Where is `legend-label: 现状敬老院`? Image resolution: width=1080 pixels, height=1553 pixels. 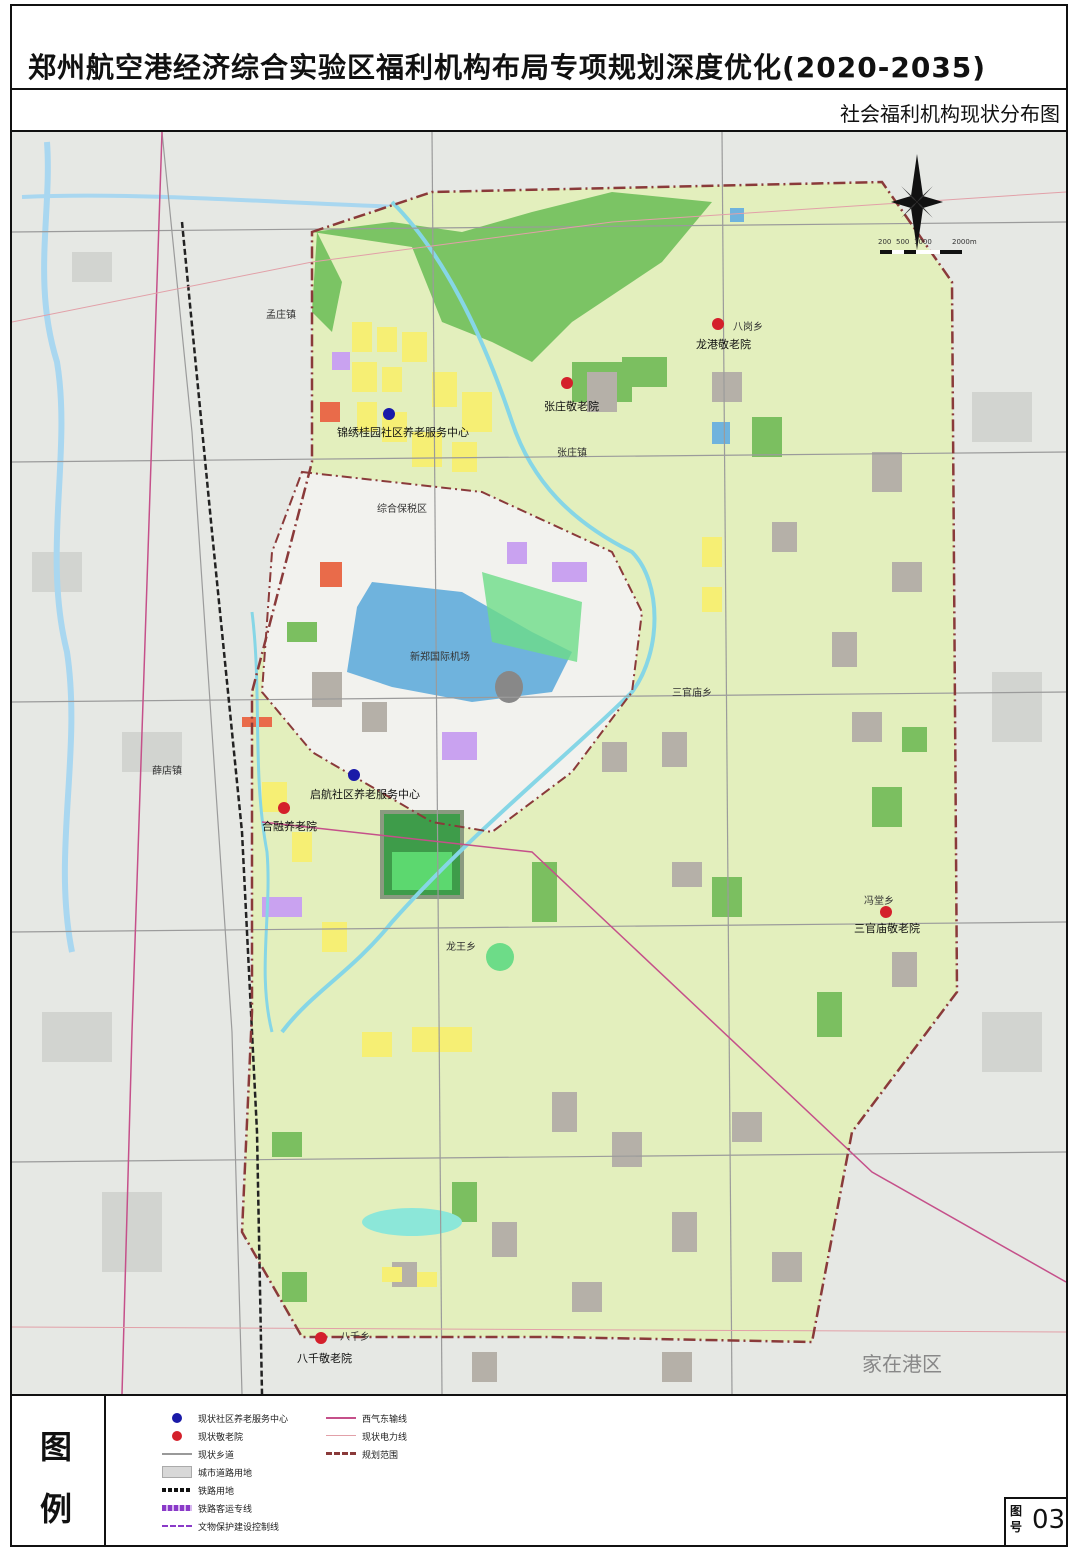
legend-label: 现状敬老院 is located at coordinates (221, 1437).